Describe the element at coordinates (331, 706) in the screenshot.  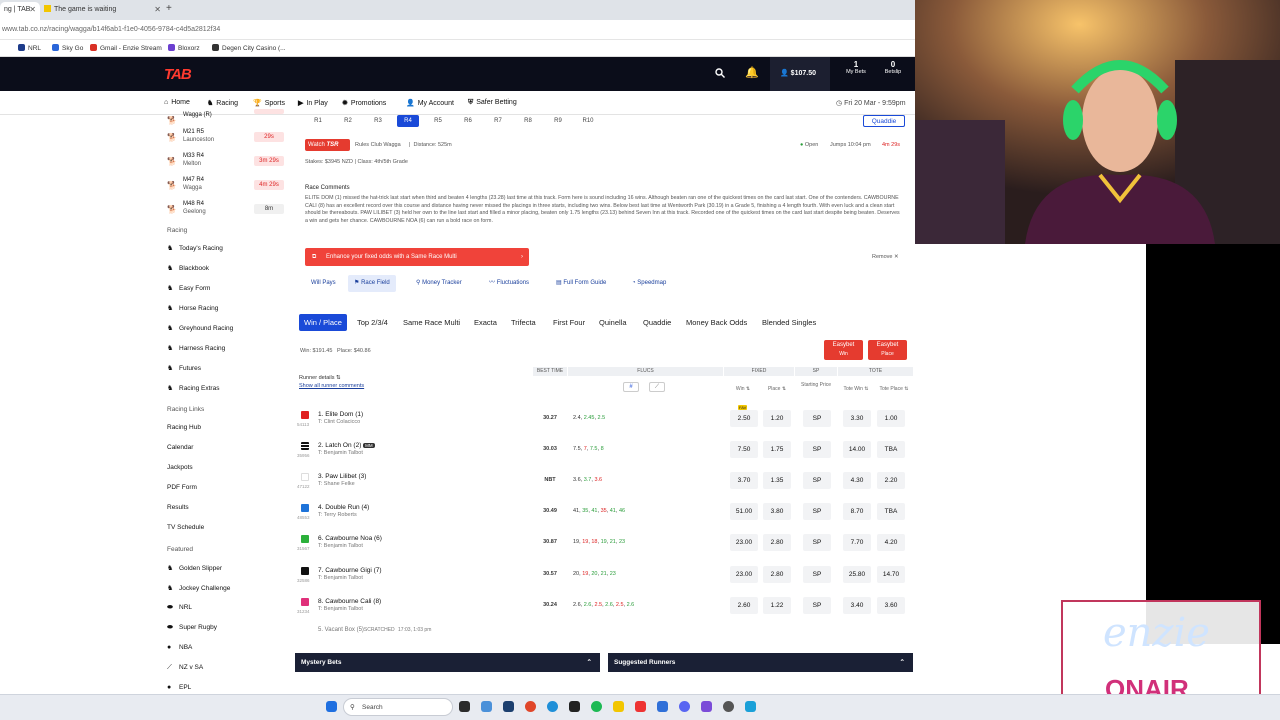
I see `windows-start-icon` at that location.